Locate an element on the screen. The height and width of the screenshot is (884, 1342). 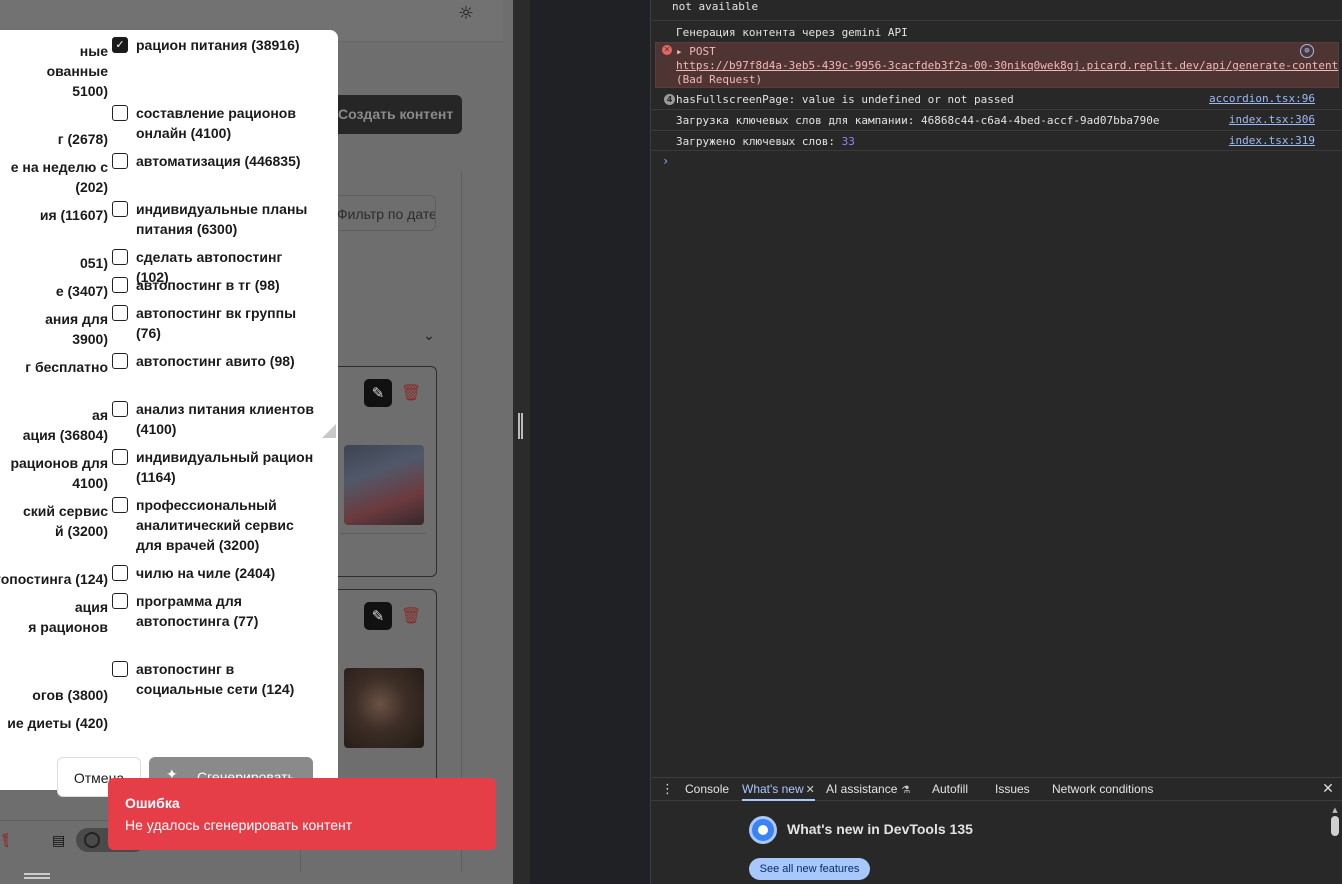
keyword-item: индивидуальный рацион (1164) is located at coordinates (215, 467).